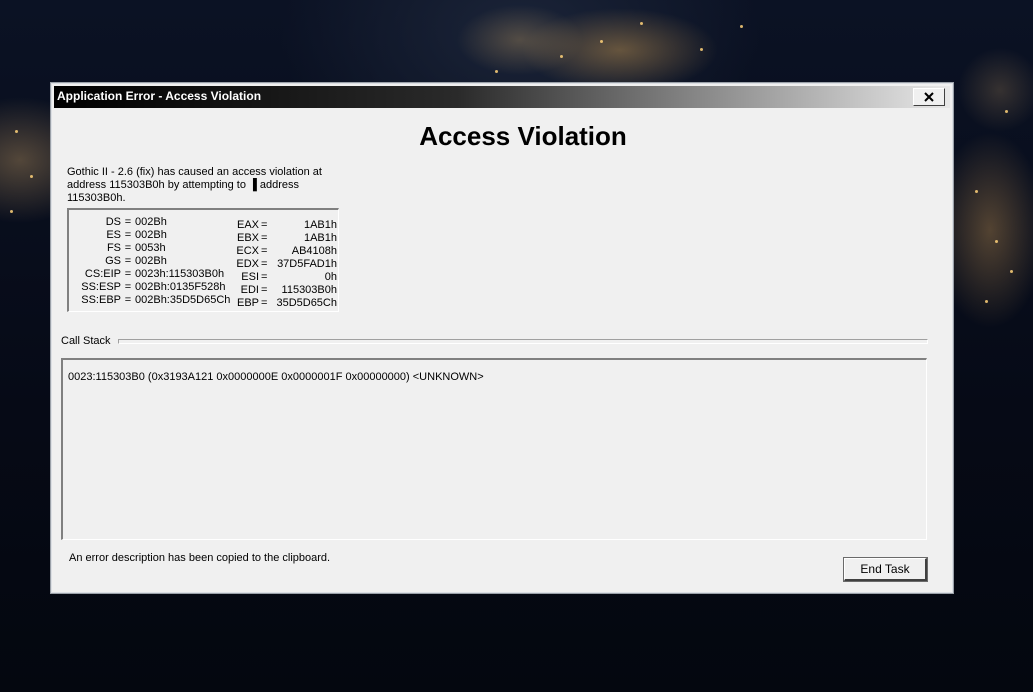  I want to click on register-name: SS:ESP, so click(101, 287).